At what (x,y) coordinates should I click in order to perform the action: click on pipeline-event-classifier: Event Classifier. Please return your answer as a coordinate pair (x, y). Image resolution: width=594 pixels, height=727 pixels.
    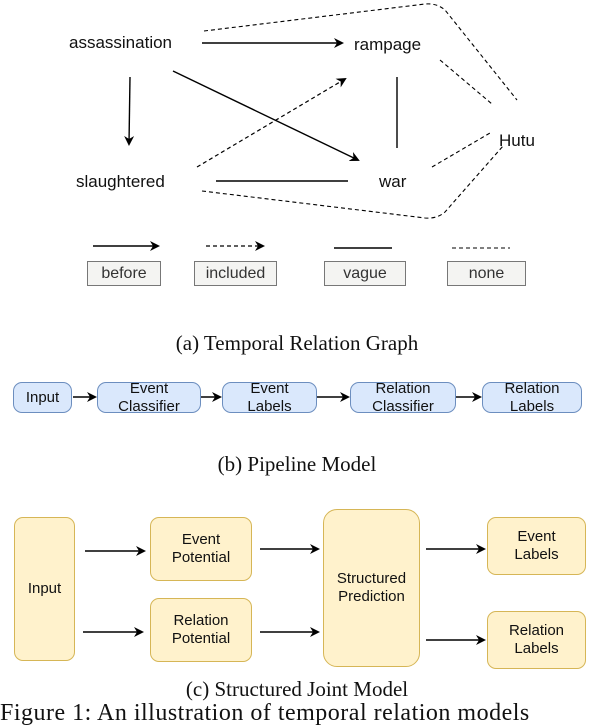
    Looking at the image, I should click on (149, 397).